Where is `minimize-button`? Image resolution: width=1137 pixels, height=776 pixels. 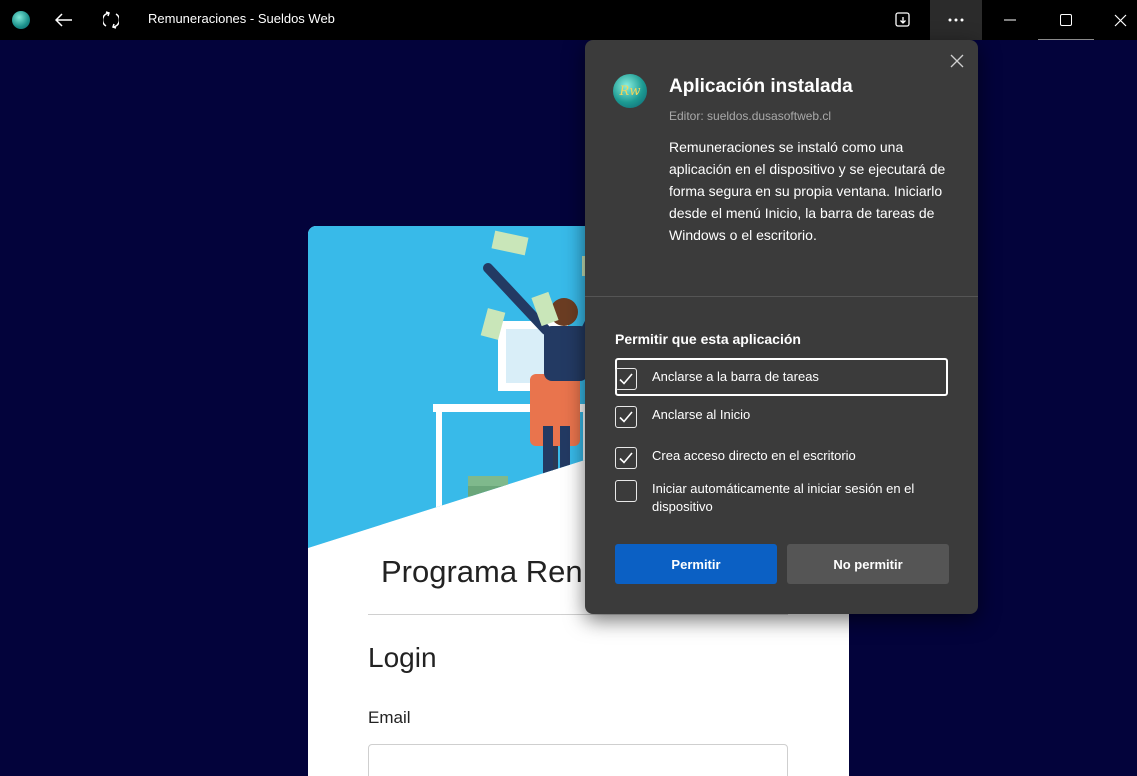 minimize-button is located at coordinates (1010, 20).